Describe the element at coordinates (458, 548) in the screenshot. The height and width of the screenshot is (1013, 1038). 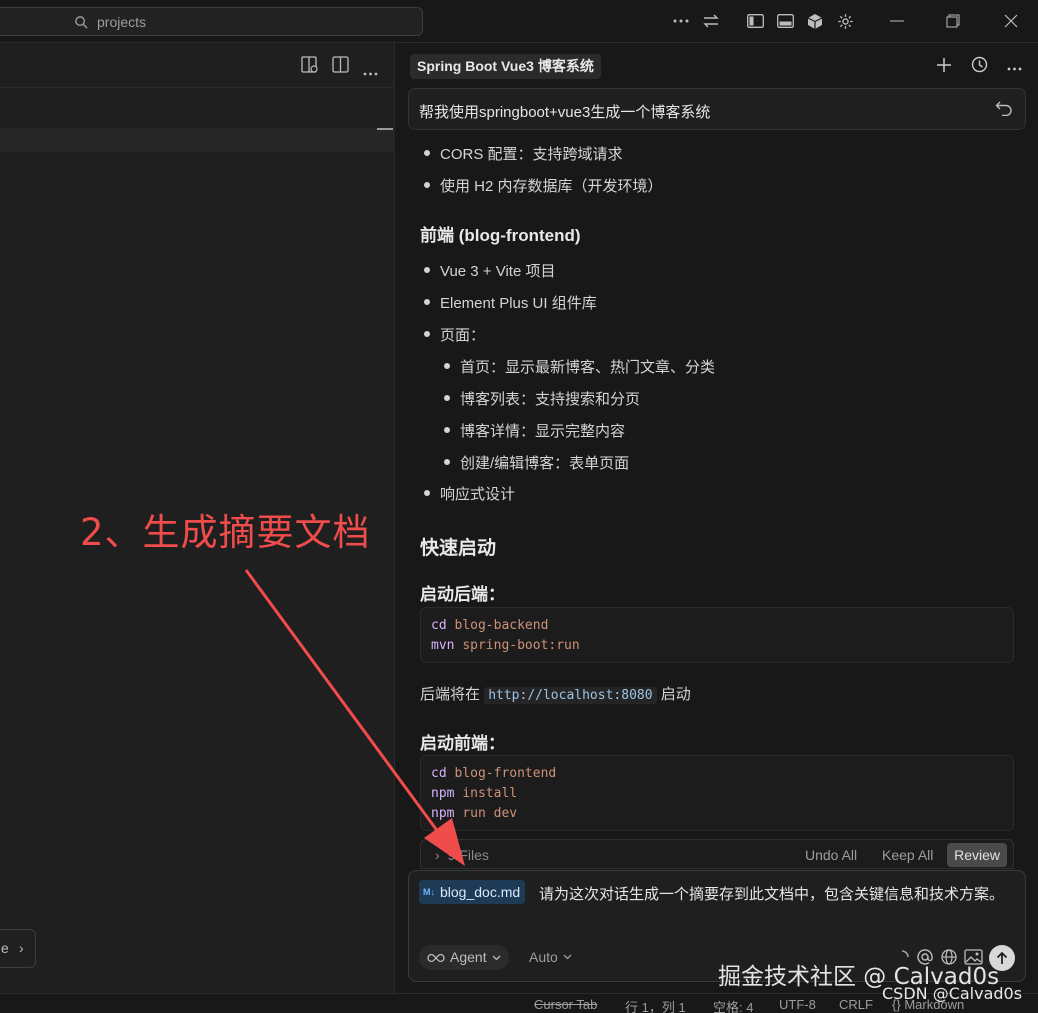
I see `quickstart-heading: 快速启动` at that location.